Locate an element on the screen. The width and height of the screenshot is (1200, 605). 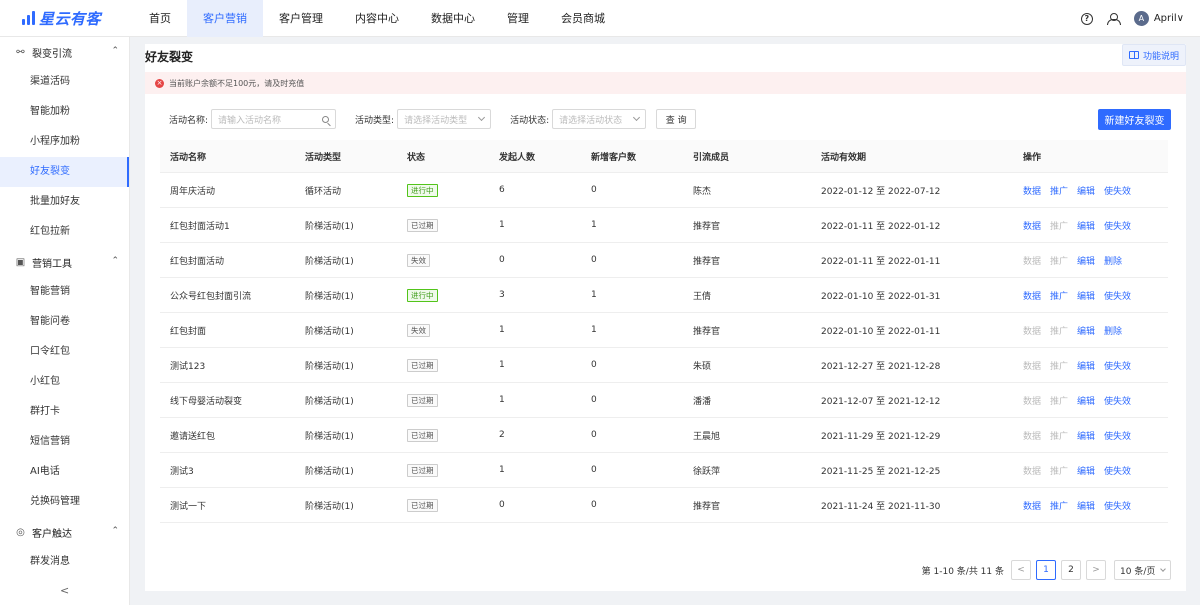
cell-initiators: 6 is located at coordinates (502, 190).